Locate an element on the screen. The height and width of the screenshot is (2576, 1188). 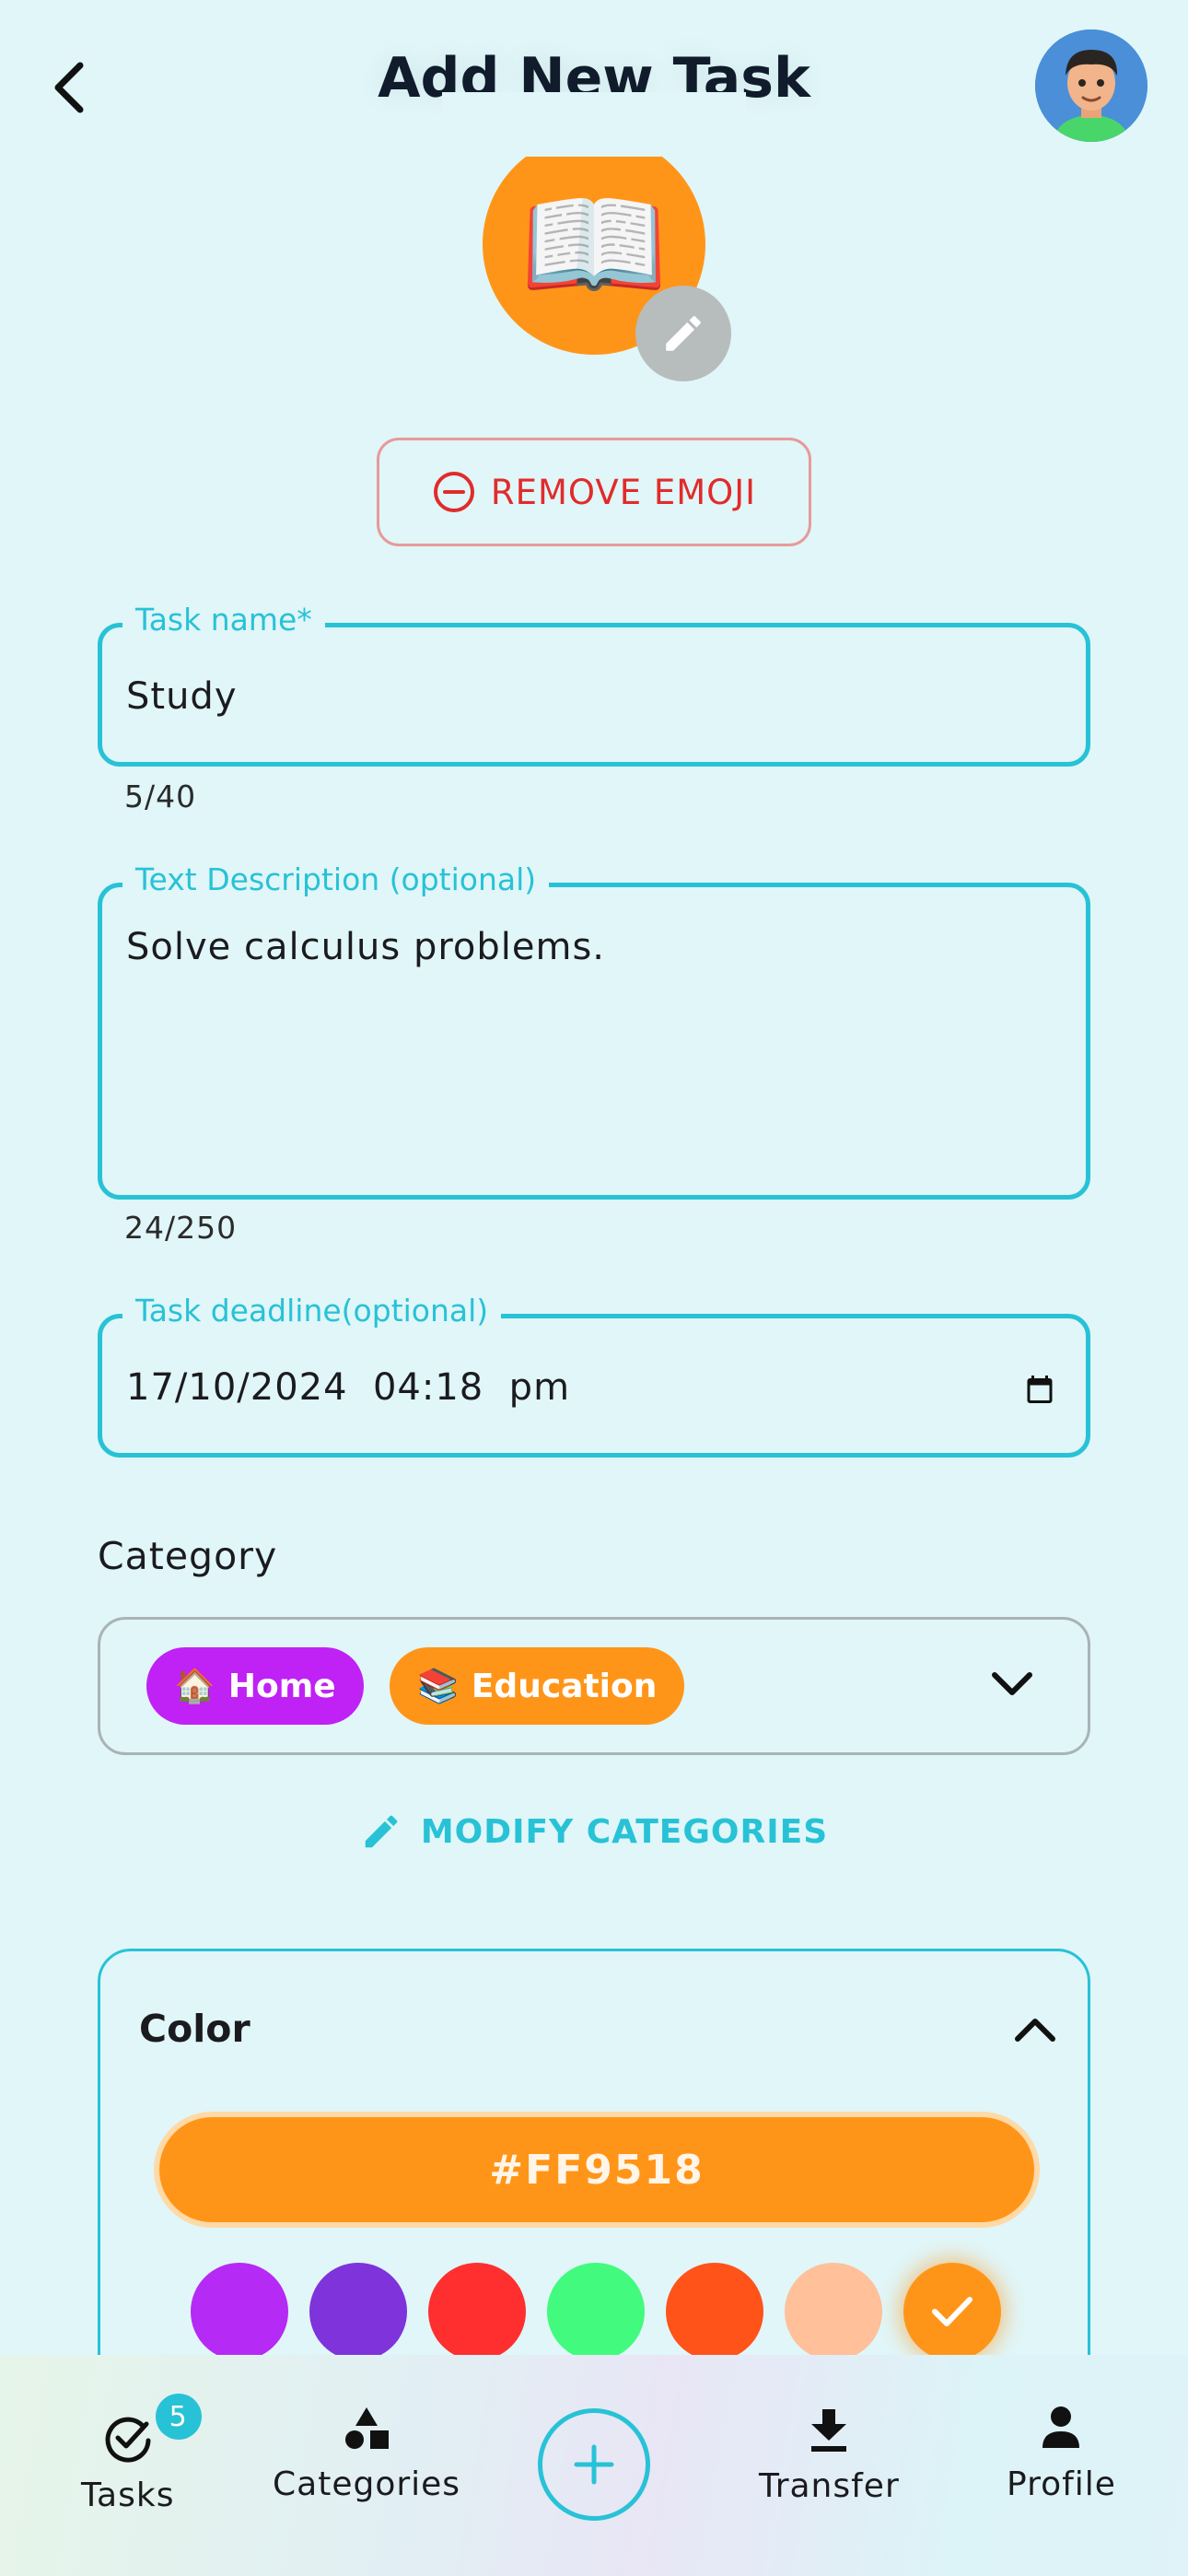
home-emoji-icon: 🏠 is located at coordinates (194, 1686).